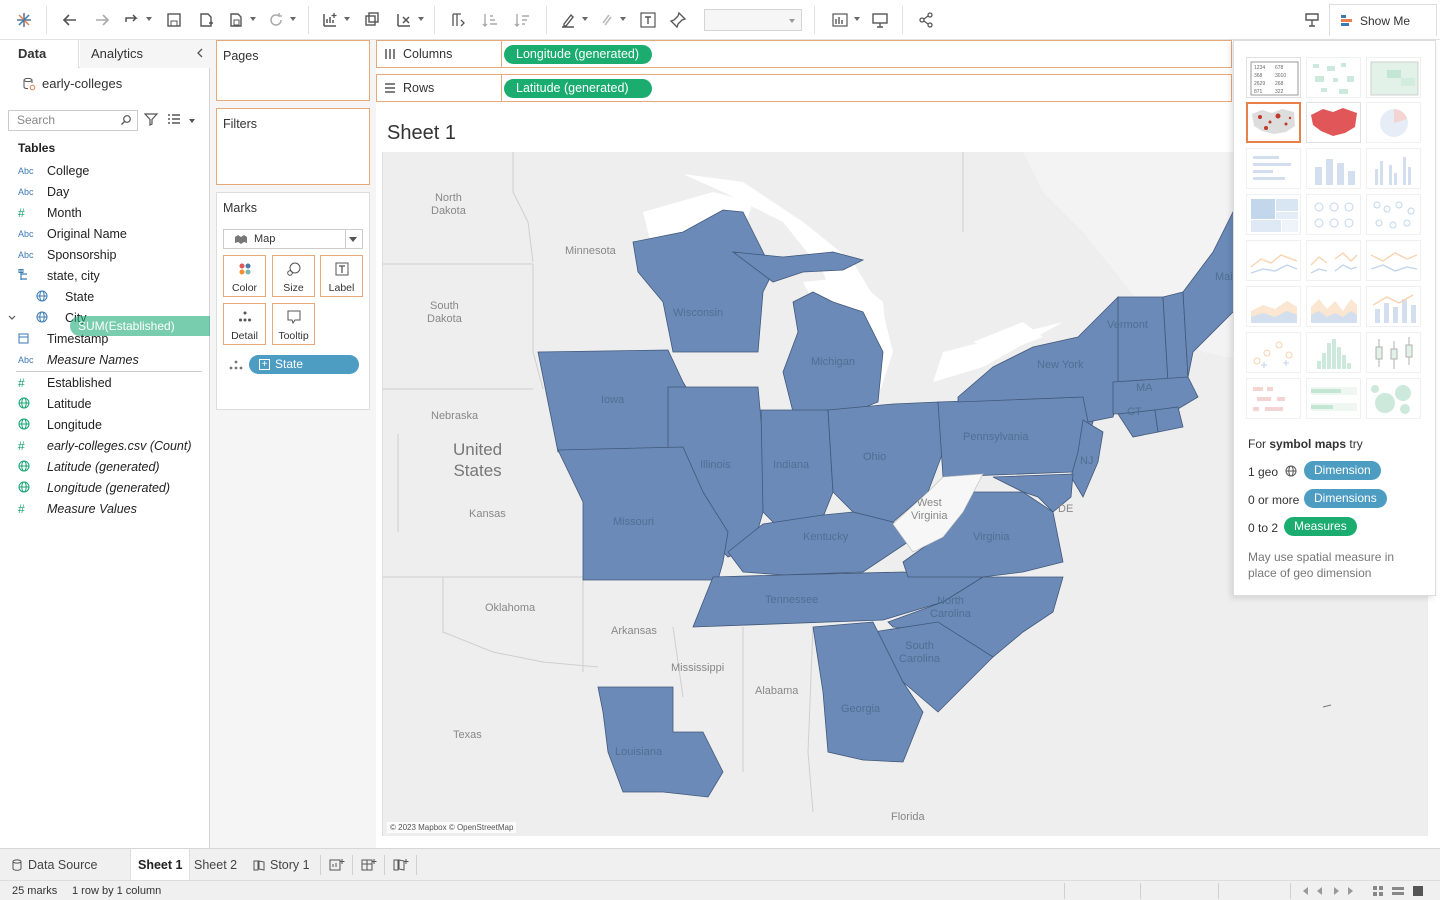 The width and height of the screenshot is (1440, 900). I want to click on chart-type-text-table: 1234 678 368 3010 2629 268 871 322, so click(1273, 77).